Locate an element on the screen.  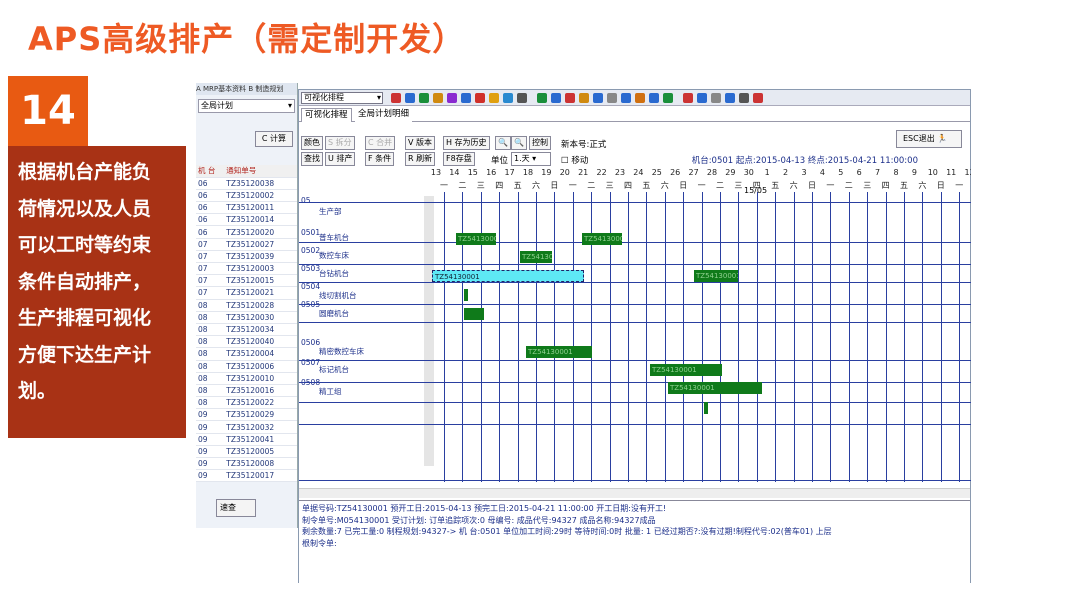
resource-name: 标记机台 is located at coordinates (334, 369).